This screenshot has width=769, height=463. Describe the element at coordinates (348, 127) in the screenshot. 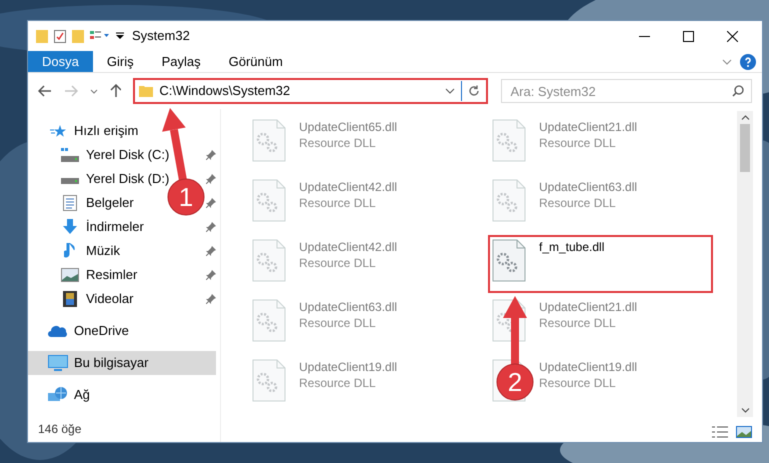

I see `file-name: UpdateClient65.dll` at that location.